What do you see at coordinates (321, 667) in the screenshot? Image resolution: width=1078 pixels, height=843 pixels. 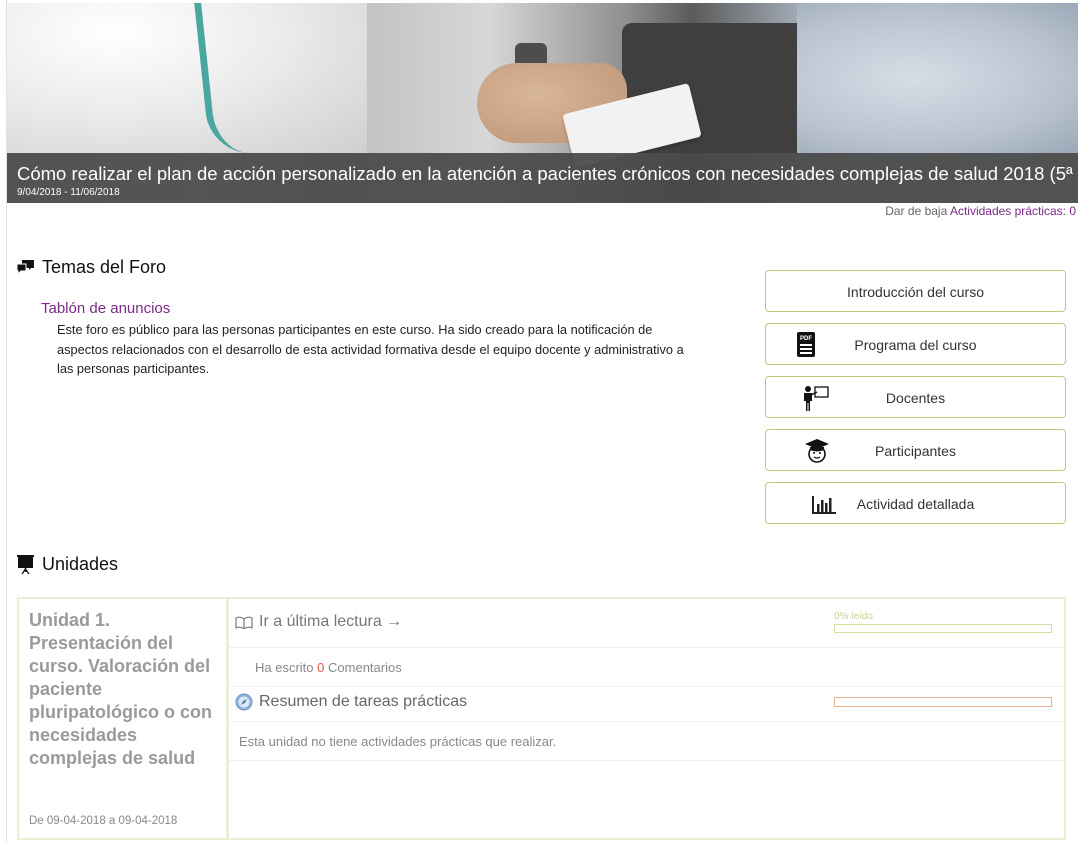 I see `comments-count: 0` at bounding box center [321, 667].